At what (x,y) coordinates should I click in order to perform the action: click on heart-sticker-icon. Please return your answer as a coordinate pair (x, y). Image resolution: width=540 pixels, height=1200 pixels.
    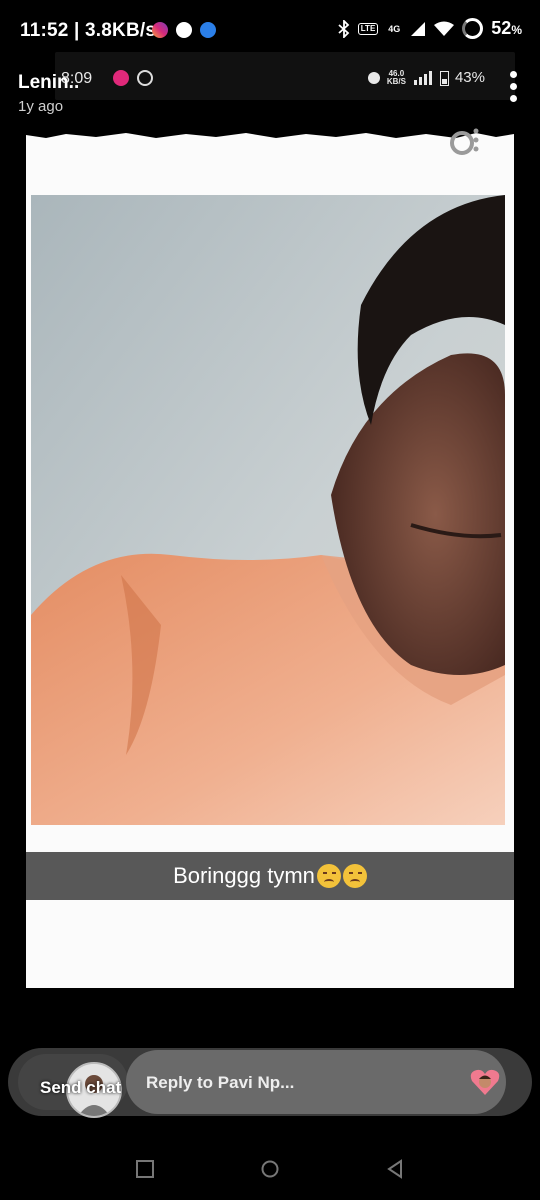
    Looking at the image, I should click on (485, 1082).